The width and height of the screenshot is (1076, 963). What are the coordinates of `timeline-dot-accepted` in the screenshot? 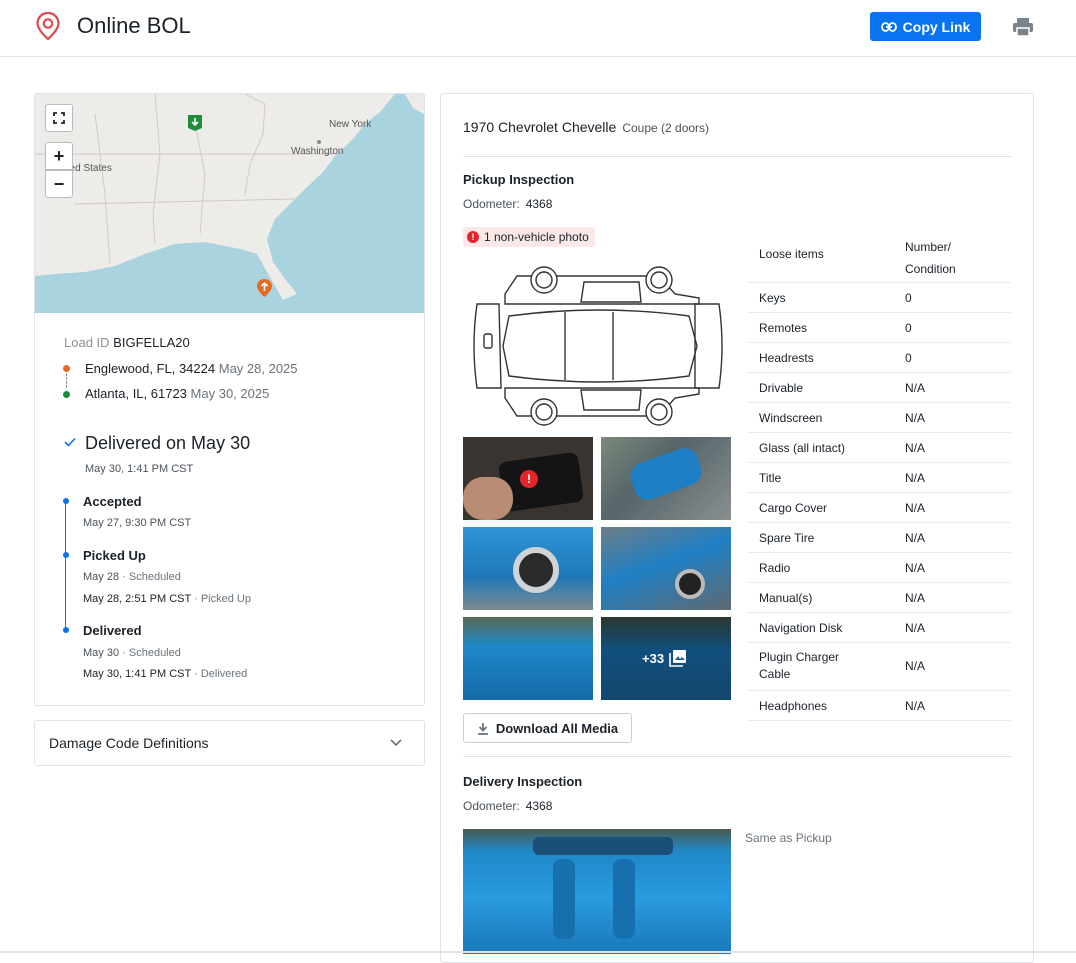 It's located at (66, 501).